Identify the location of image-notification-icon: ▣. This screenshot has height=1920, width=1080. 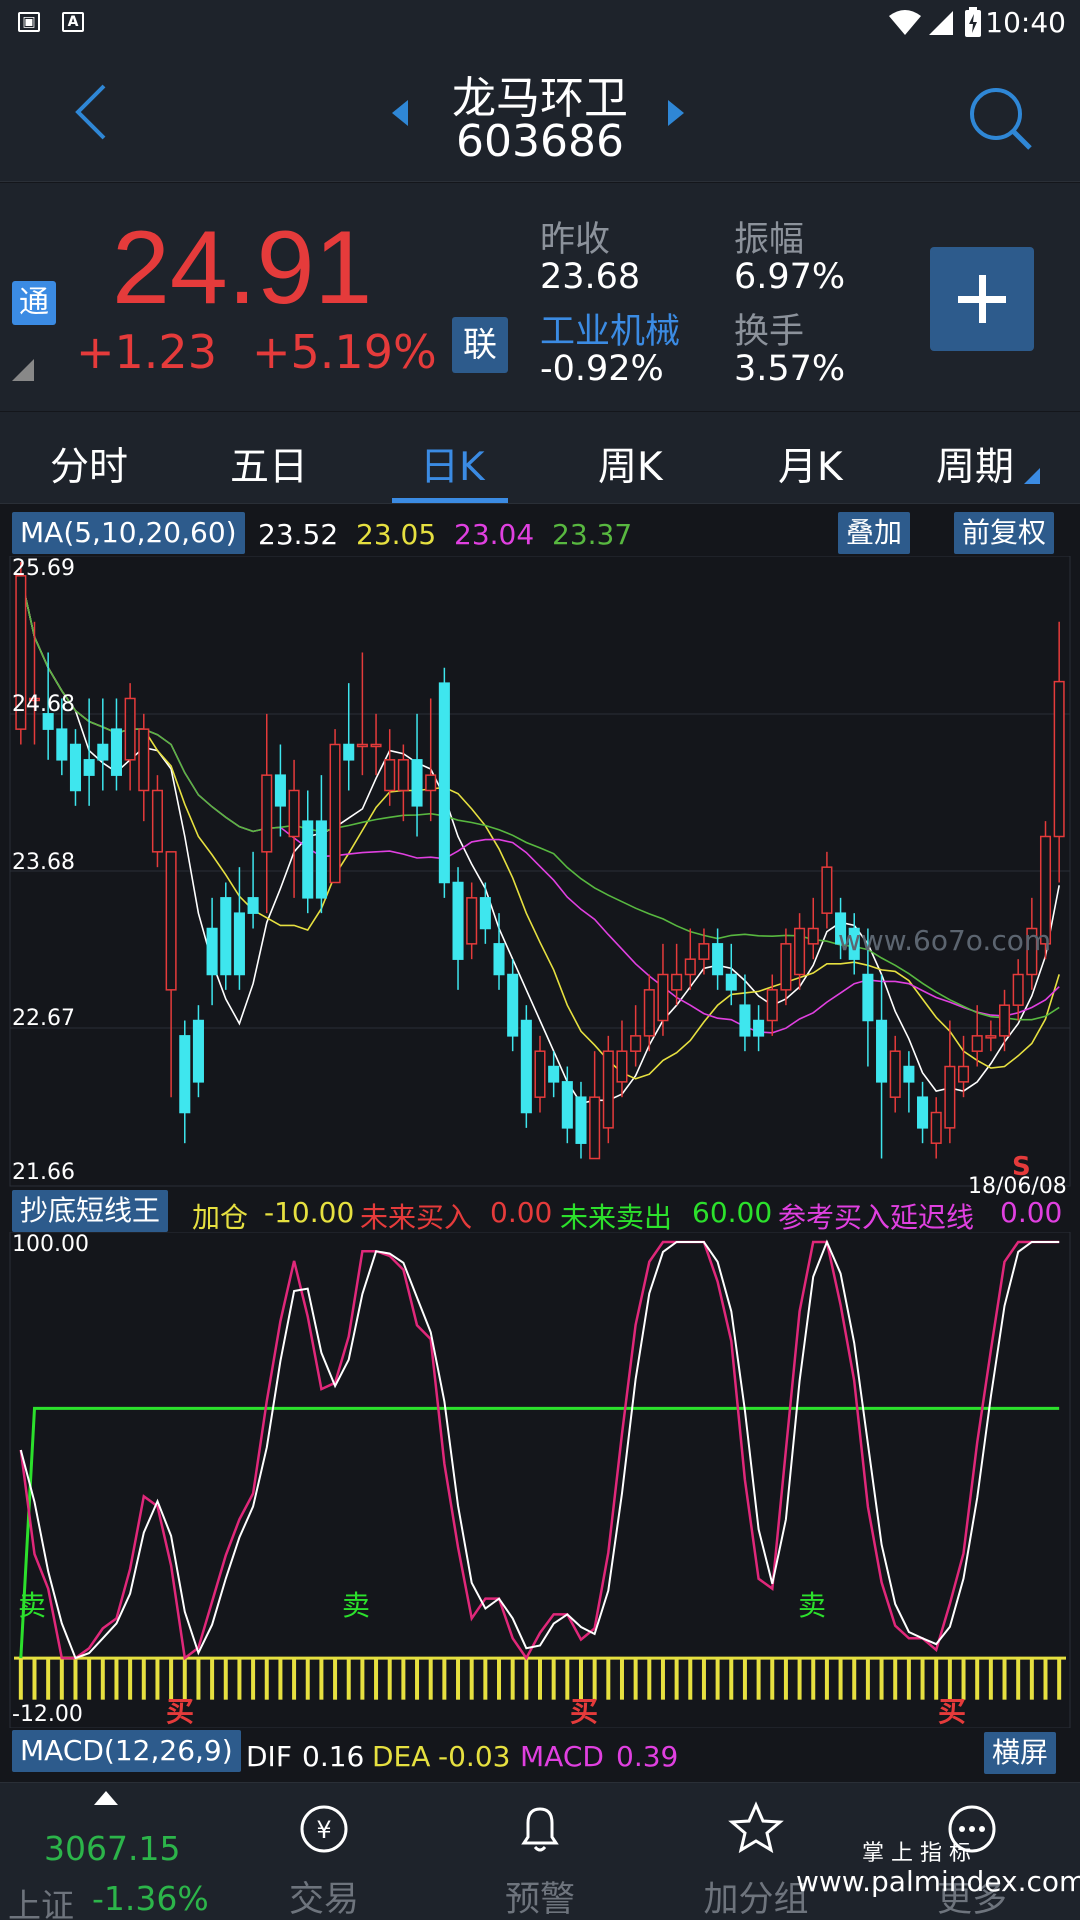
(29, 22).